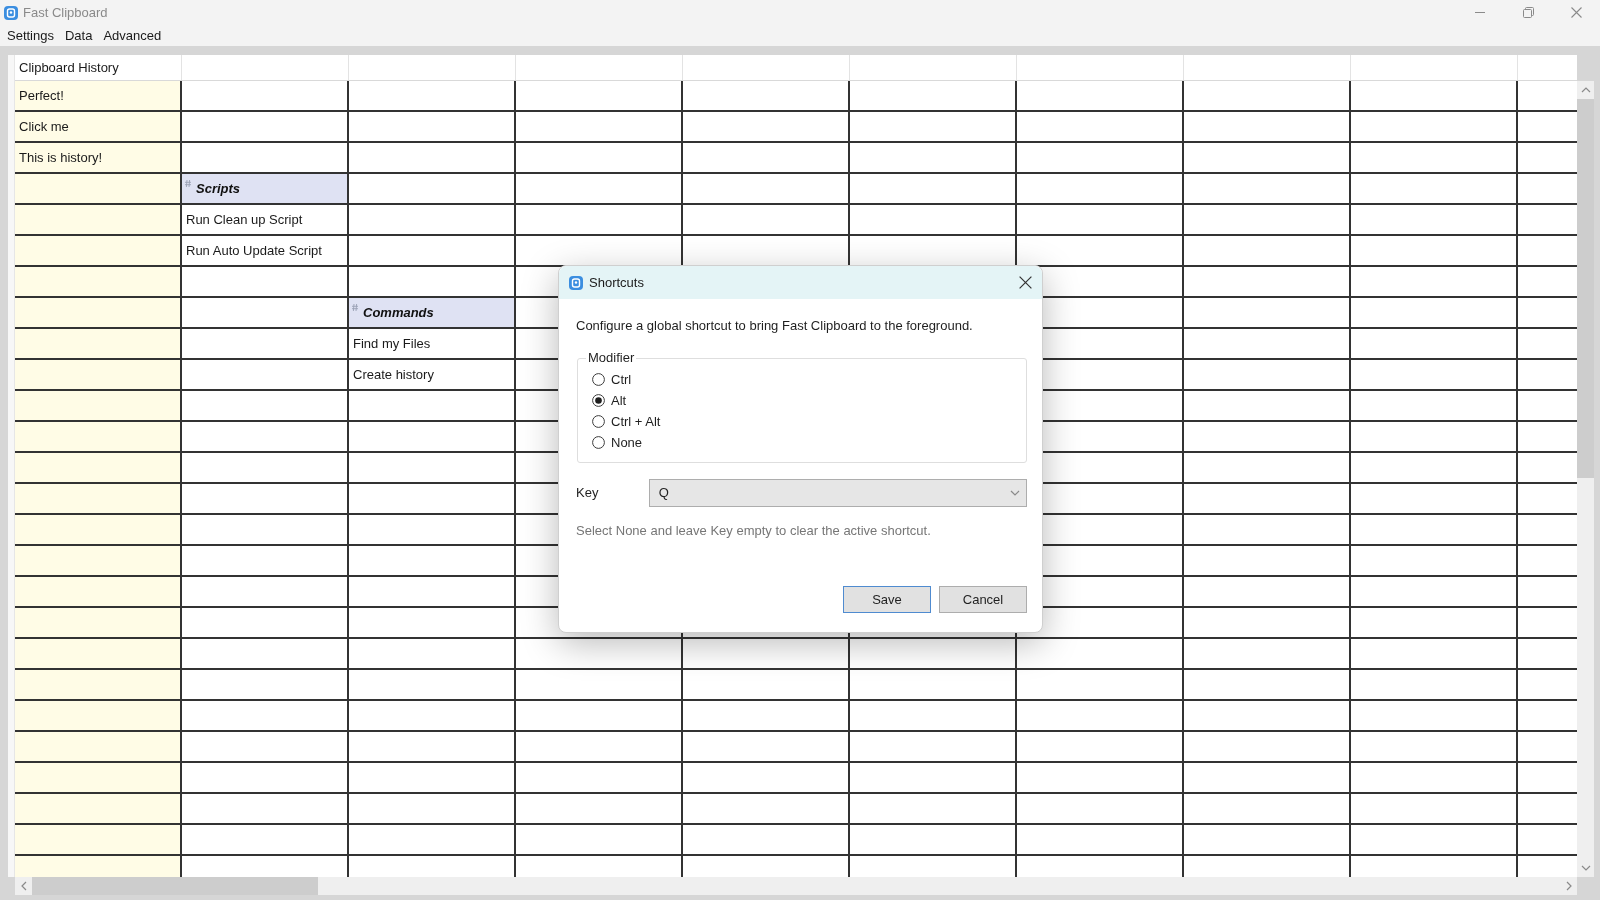 The height and width of the screenshot is (900, 1600). I want to click on window-title: Fast Clipboard, so click(65, 12).